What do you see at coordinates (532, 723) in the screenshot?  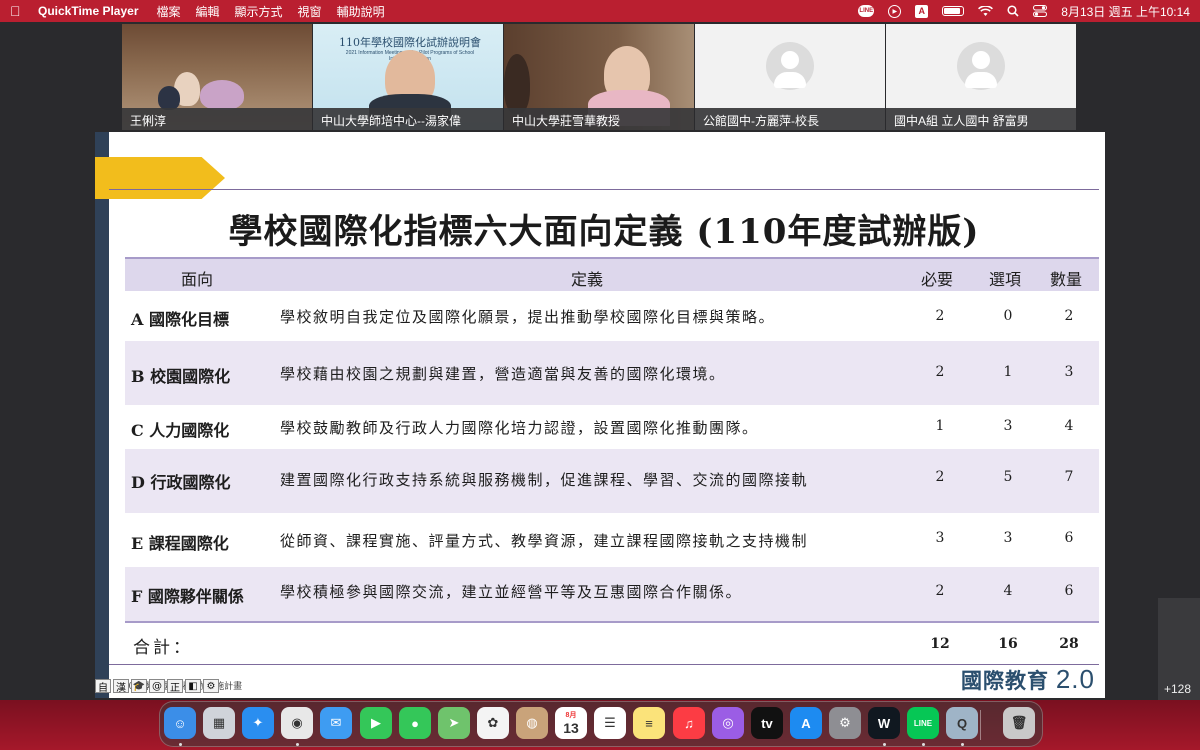 I see `contacts-icon: ◍` at bounding box center [532, 723].